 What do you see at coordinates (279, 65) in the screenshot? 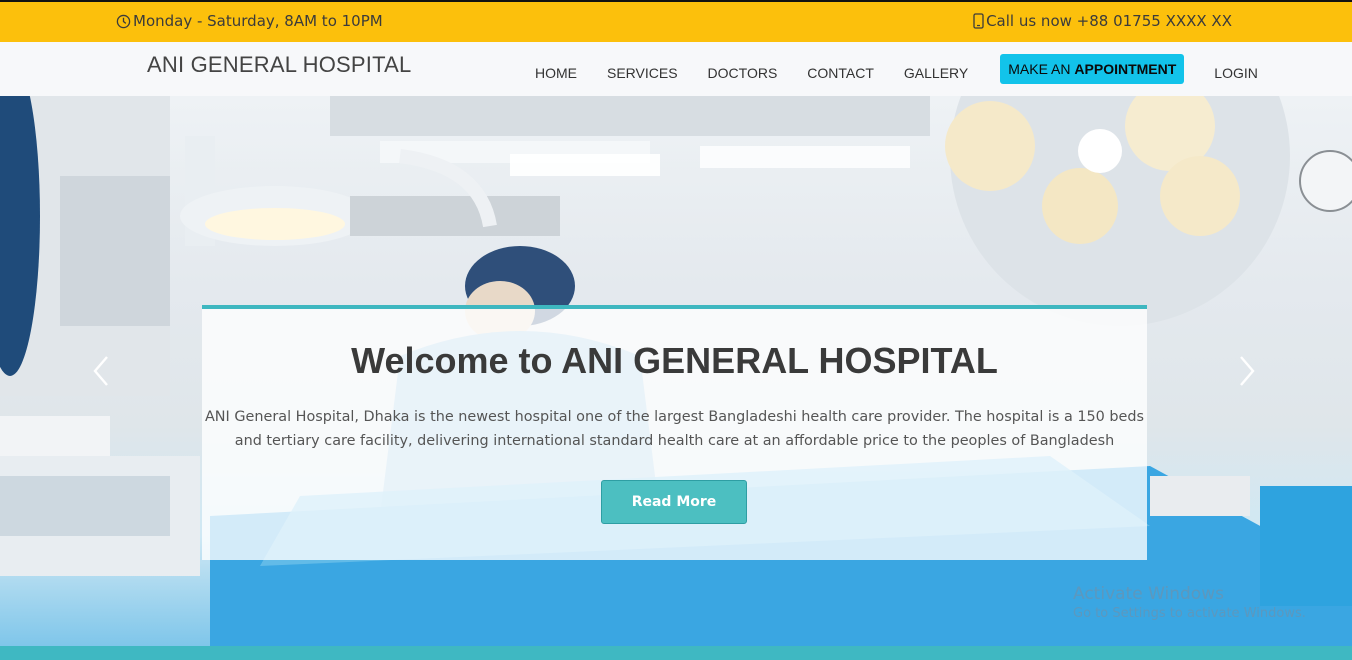
I see `brand-logo-text: ANI GENERAL HOSPITAL` at bounding box center [279, 65].